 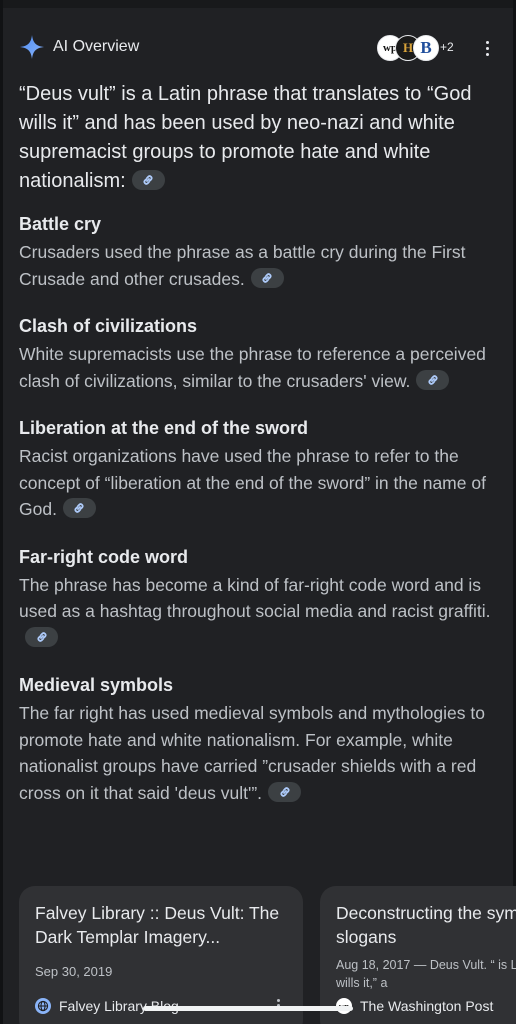 I want to click on source-avatars: wp H B +2, so click(x=420, y=48).